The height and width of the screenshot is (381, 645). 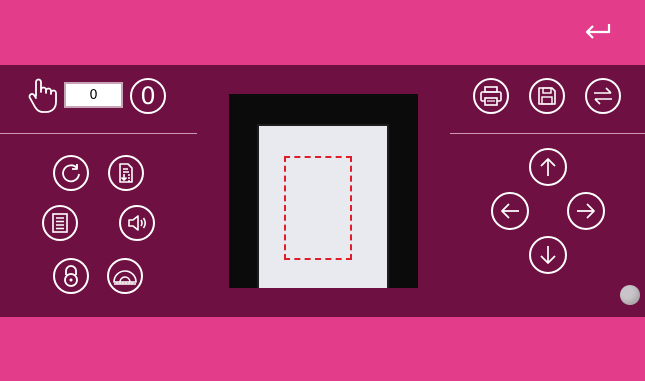 I want to click on back-arrow-icon, so click(x=598, y=31).